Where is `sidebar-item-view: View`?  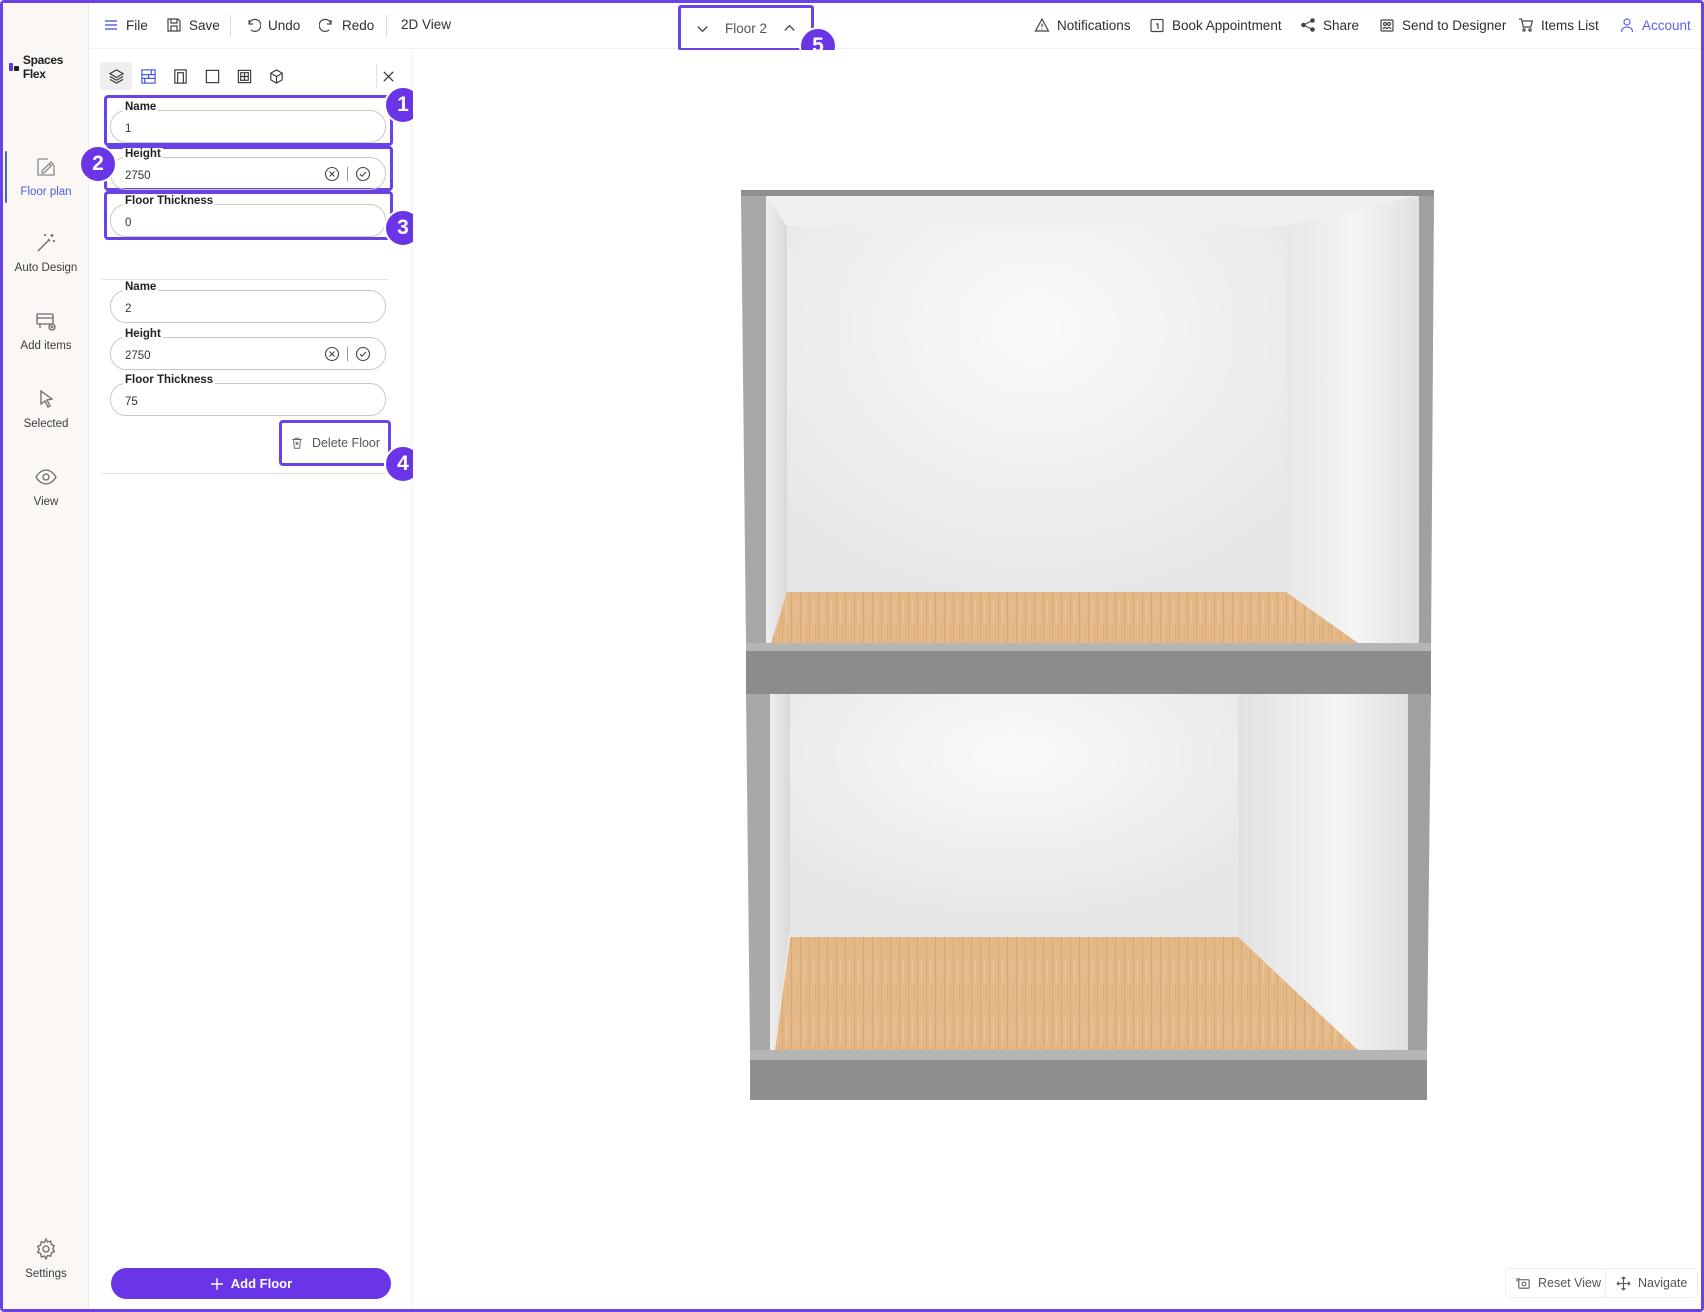 sidebar-item-view: View is located at coordinates (46, 486).